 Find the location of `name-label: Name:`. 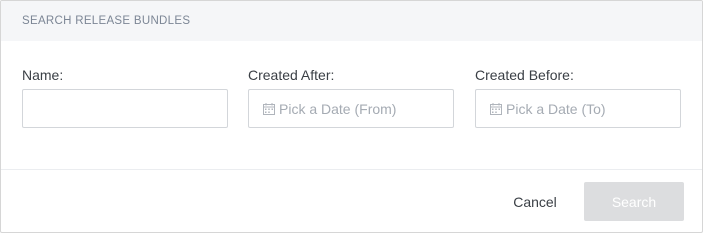

name-label: Name: is located at coordinates (43, 75).